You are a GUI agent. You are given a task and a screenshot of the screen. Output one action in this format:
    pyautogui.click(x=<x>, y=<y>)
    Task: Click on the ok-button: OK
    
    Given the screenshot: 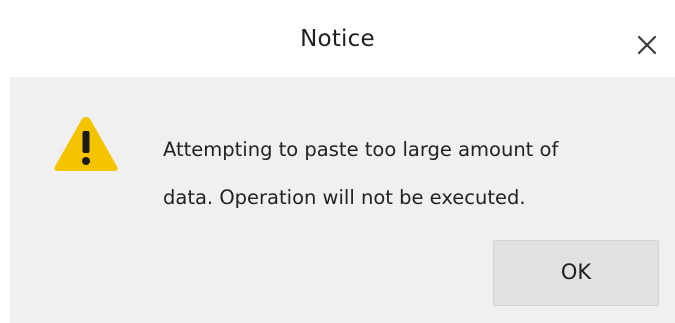 What is the action you would take?
    pyautogui.click(x=576, y=273)
    